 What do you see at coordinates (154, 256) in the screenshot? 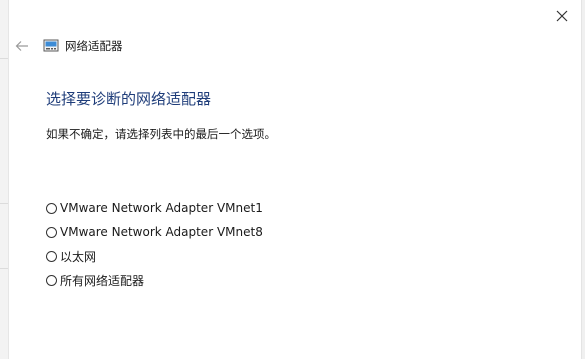
I see `option-ethernet: 以太网` at bounding box center [154, 256].